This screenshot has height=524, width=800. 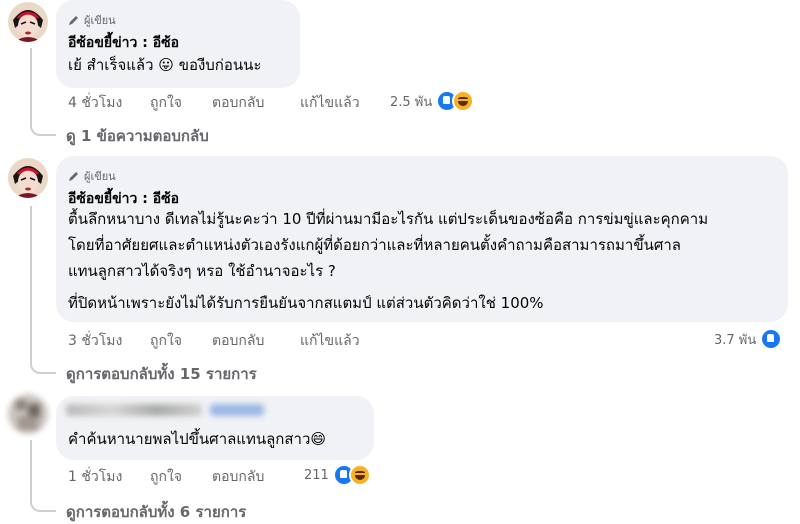 What do you see at coordinates (161, 374) in the screenshot?
I see `view-replies-link: ดูการตอบกลับทั้ง 15 รายการ` at bounding box center [161, 374].